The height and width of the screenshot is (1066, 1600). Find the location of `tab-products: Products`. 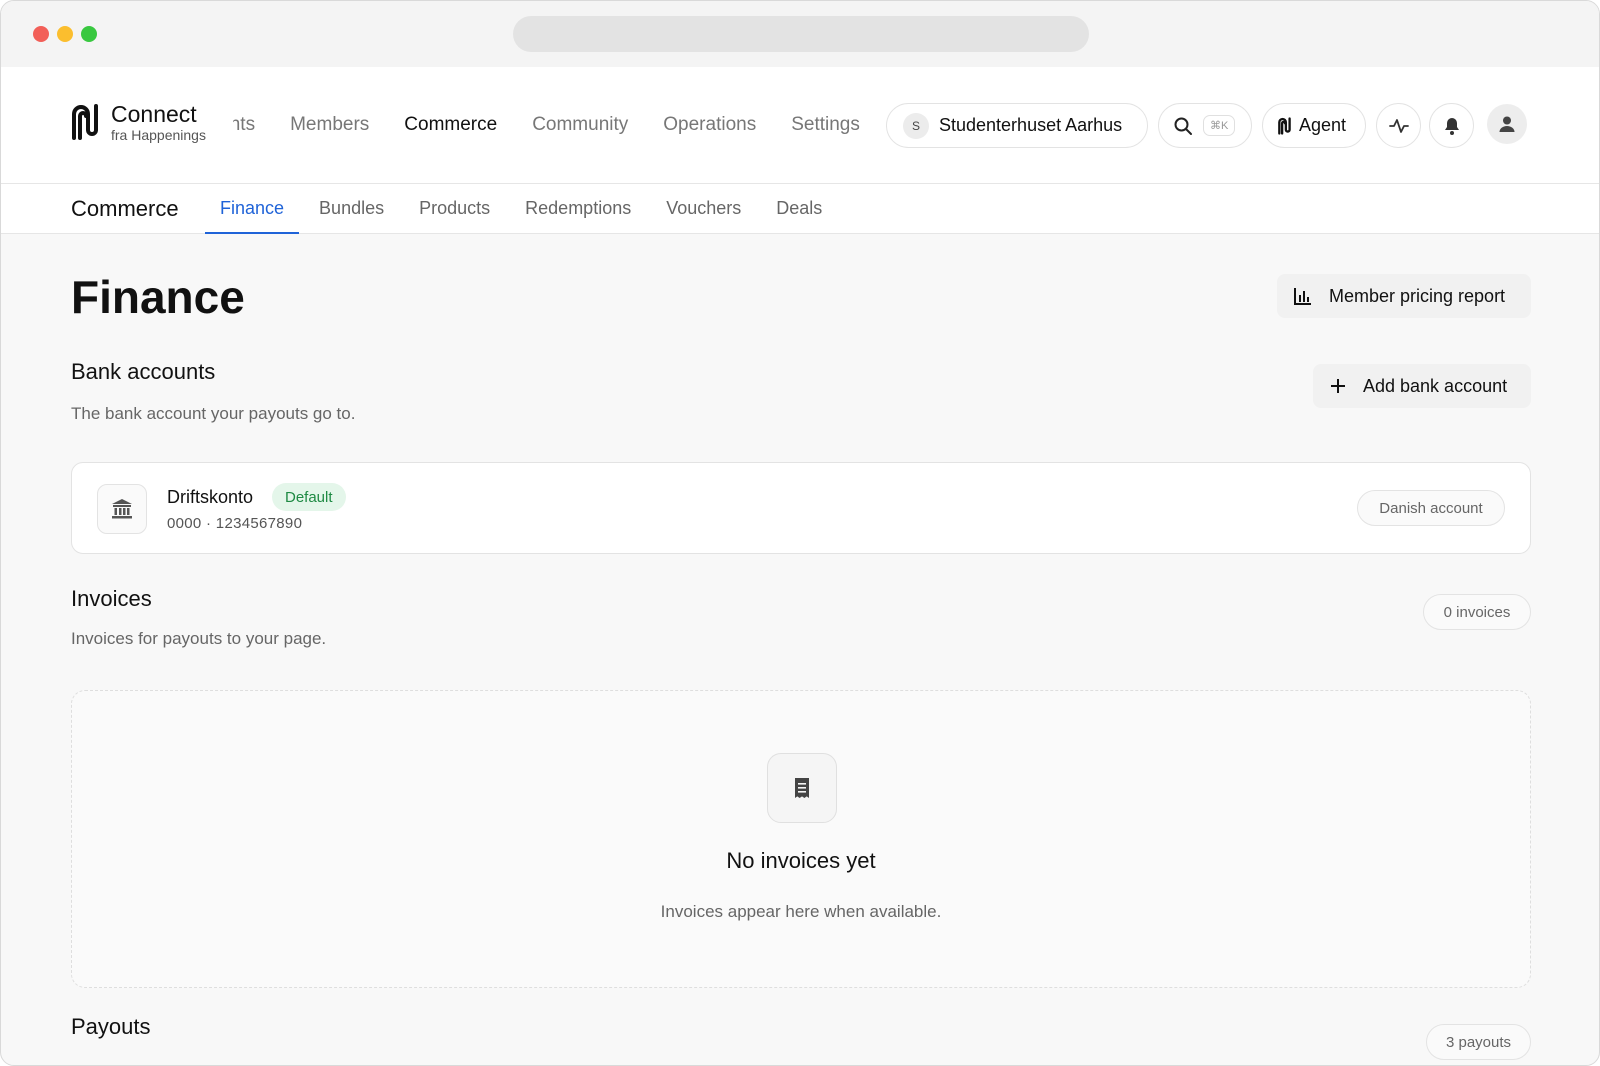

tab-products: Products is located at coordinates (454, 209).